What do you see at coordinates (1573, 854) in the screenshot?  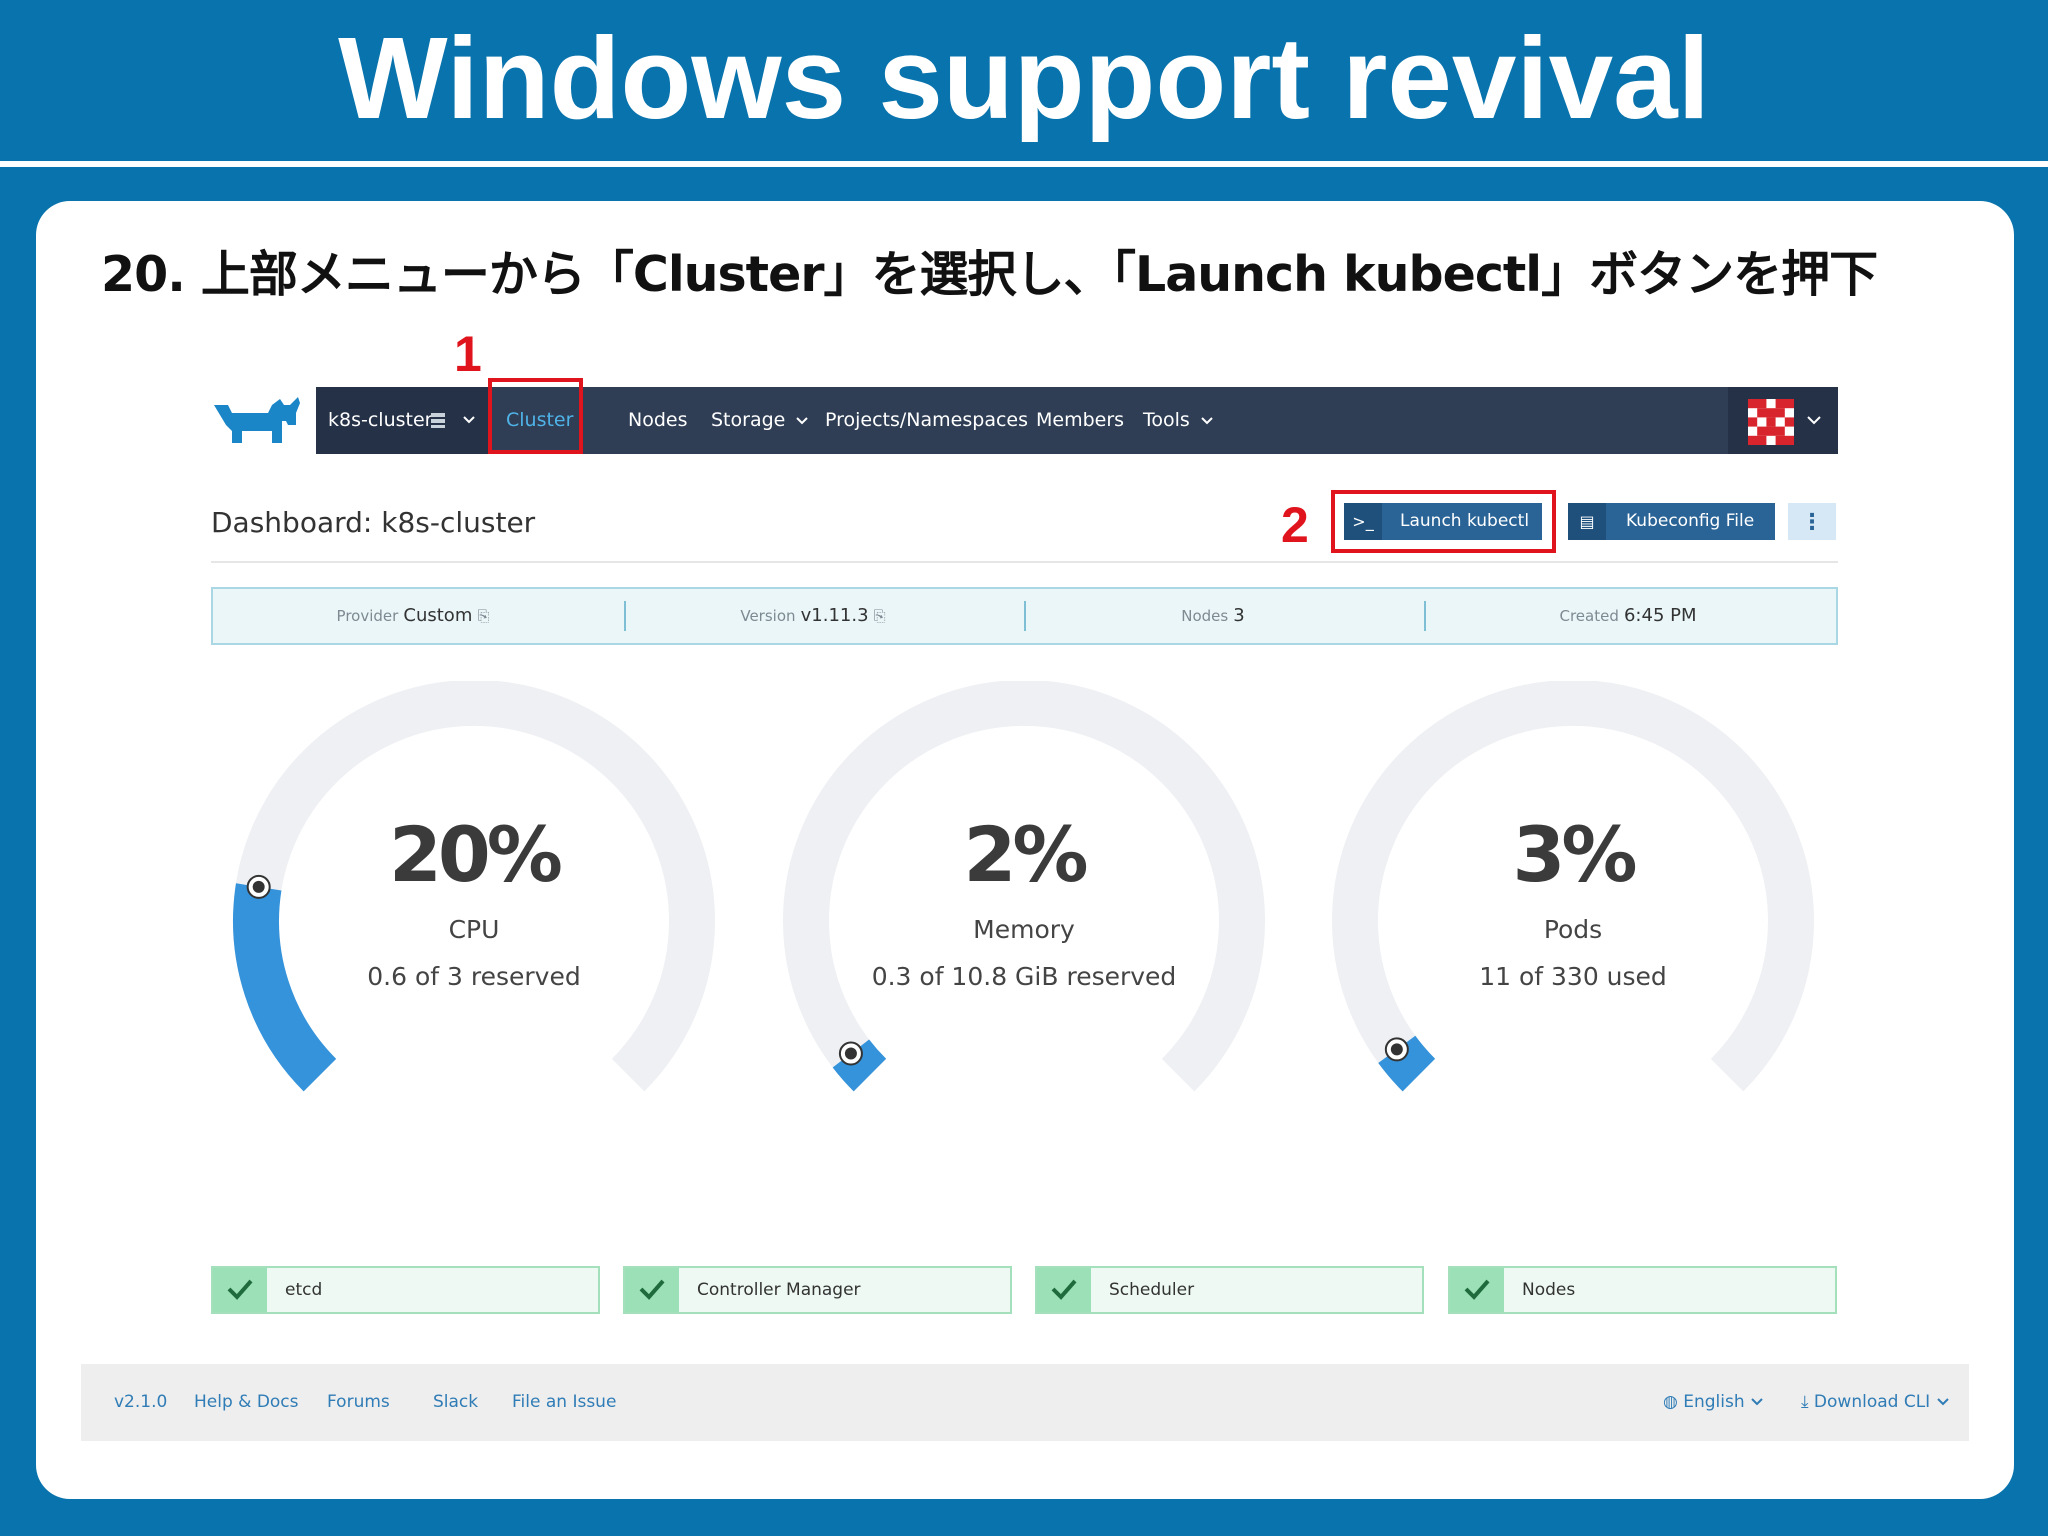 I see `pods-percent: 3%` at bounding box center [1573, 854].